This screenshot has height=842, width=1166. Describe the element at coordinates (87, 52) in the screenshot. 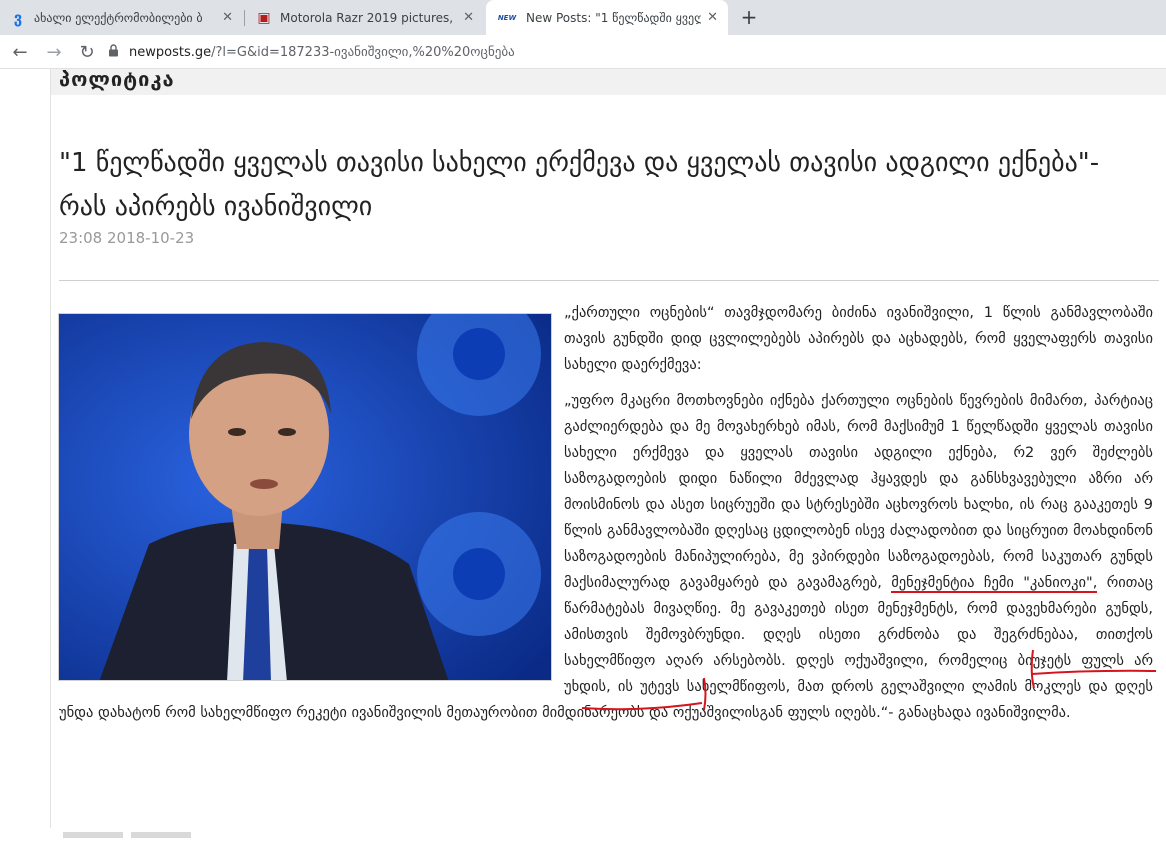

I see `reload-button: ↻` at that location.